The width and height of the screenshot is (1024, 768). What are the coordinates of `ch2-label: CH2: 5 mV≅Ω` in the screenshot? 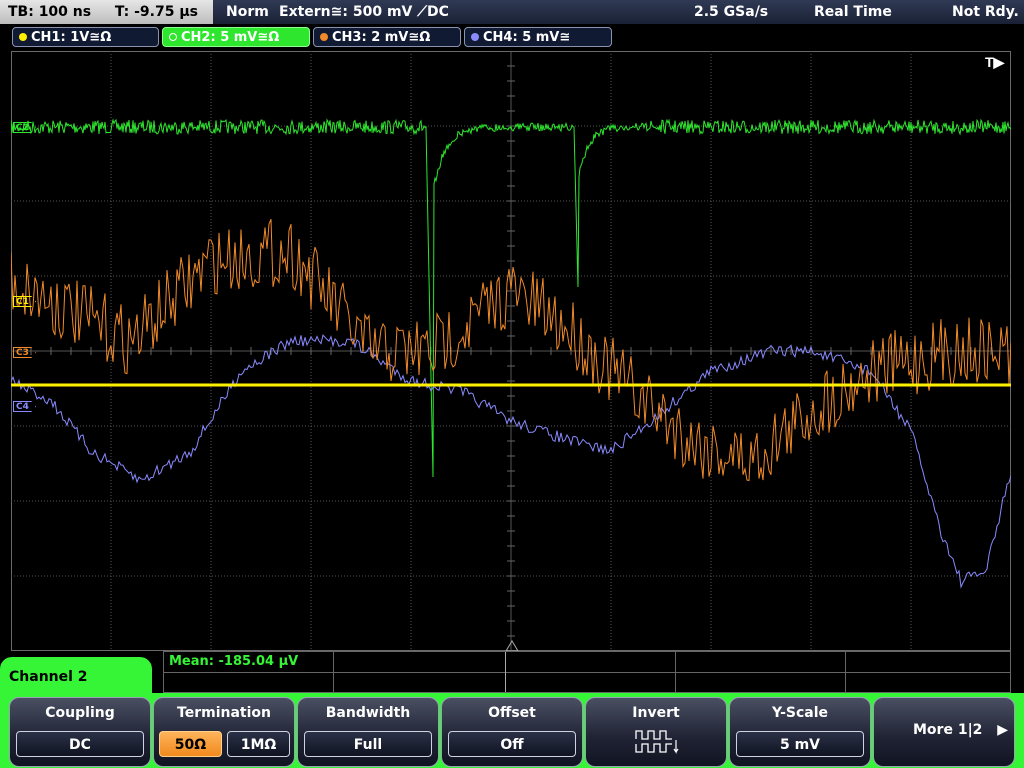 It's located at (230, 37).